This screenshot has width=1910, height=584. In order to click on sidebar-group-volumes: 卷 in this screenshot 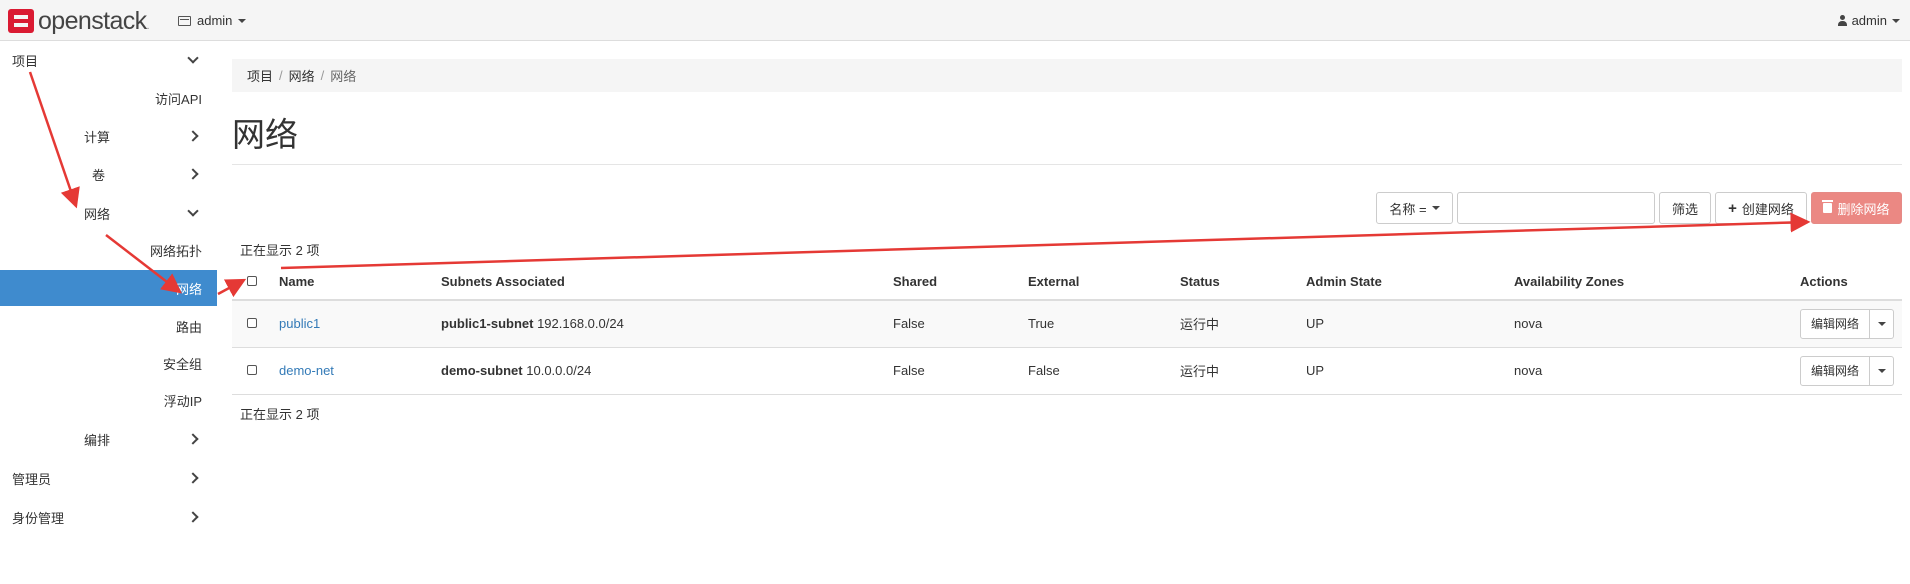, I will do `click(108, 174)`.